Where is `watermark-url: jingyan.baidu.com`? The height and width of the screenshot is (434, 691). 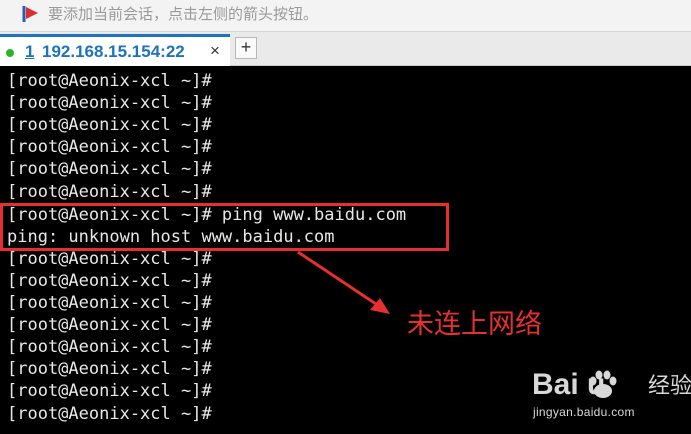 watermark-url: jingyan.baidu.com is located at coordinates (584, 412).